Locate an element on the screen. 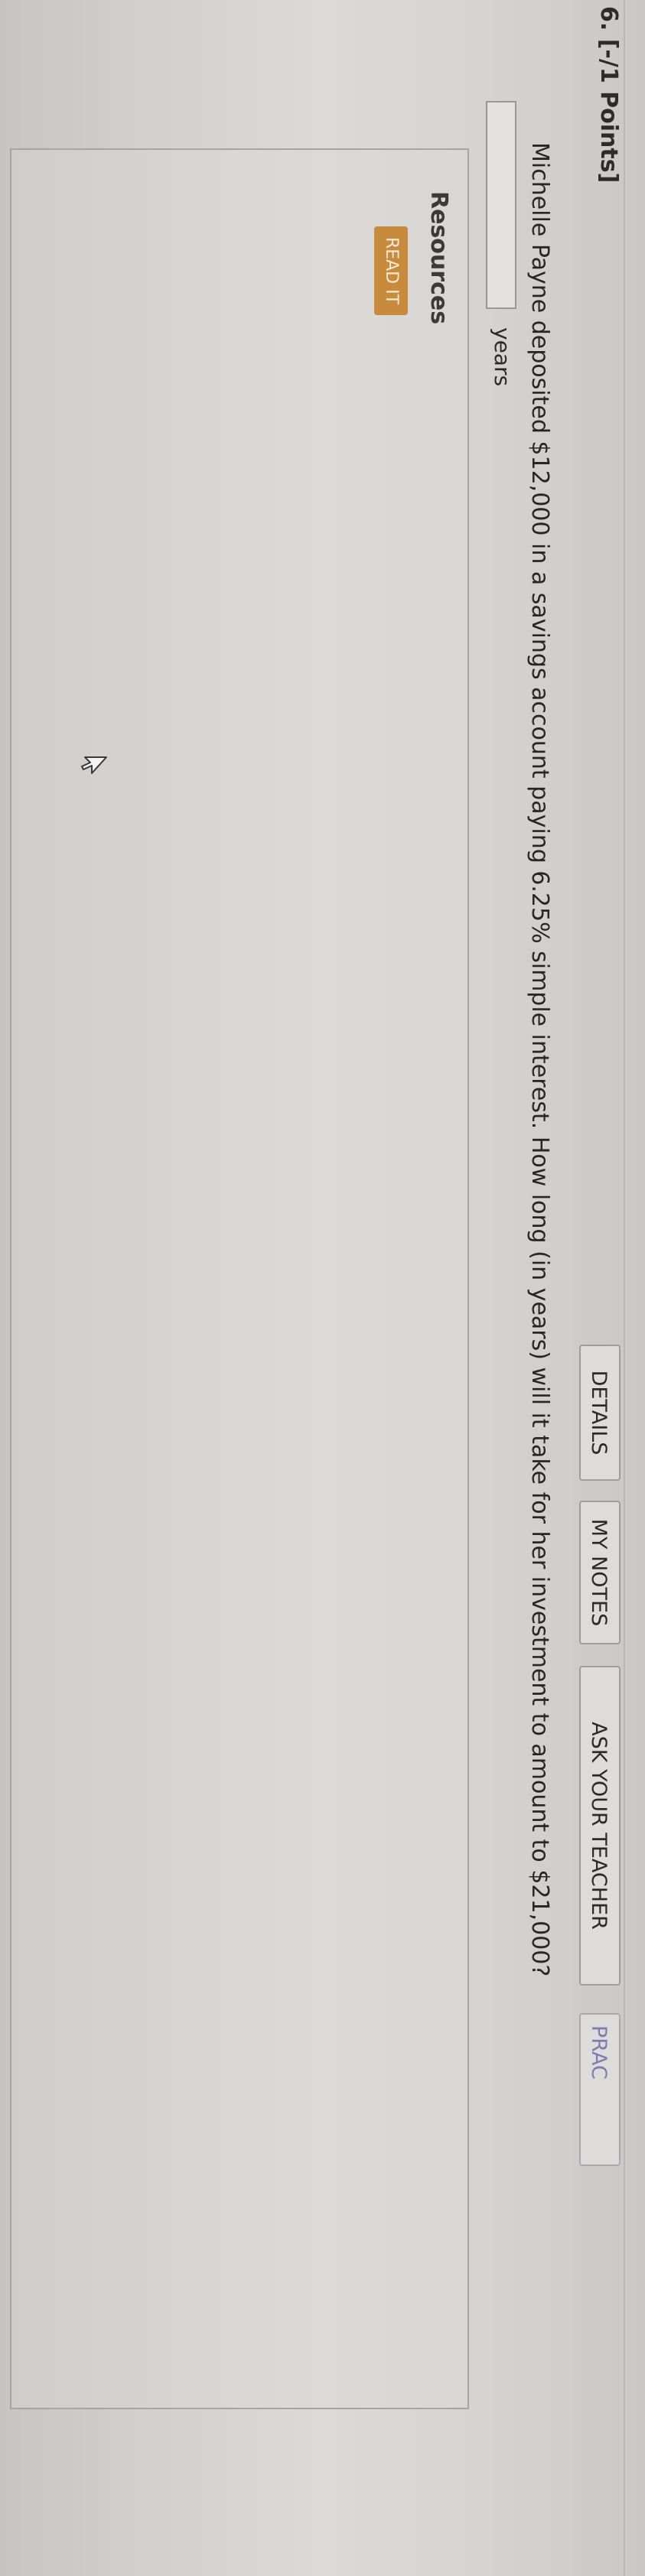 The image size is (645, 2576). mouse-pointer-icon is located at coordinates (94, 765).